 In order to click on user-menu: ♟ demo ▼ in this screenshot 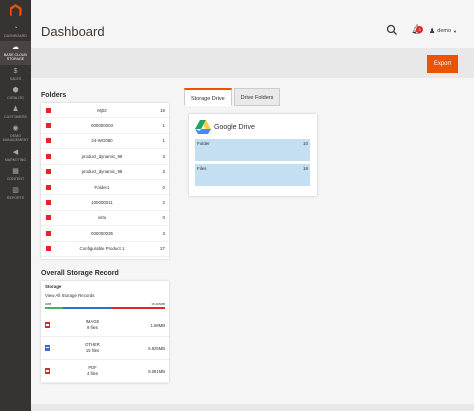, I will do `click(443, 31)`.